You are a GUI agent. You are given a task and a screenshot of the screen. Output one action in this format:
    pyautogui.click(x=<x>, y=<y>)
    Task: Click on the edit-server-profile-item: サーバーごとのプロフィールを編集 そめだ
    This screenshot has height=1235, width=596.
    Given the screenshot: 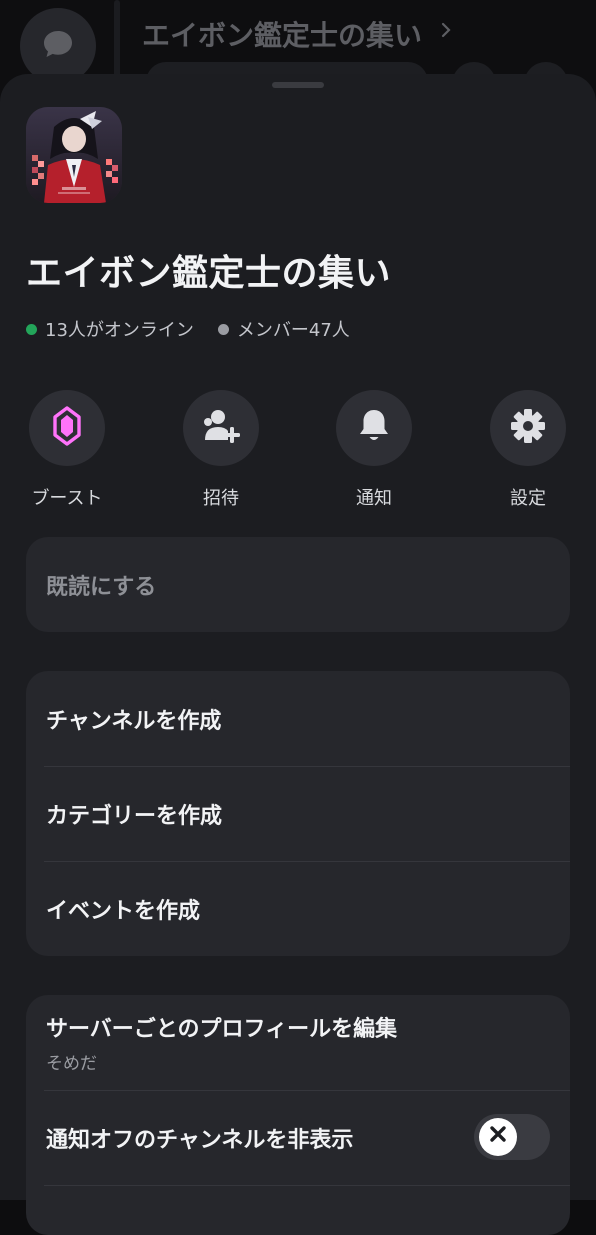 What is the action you would take?
    pyautogui.click(x=298, y=1042)
    